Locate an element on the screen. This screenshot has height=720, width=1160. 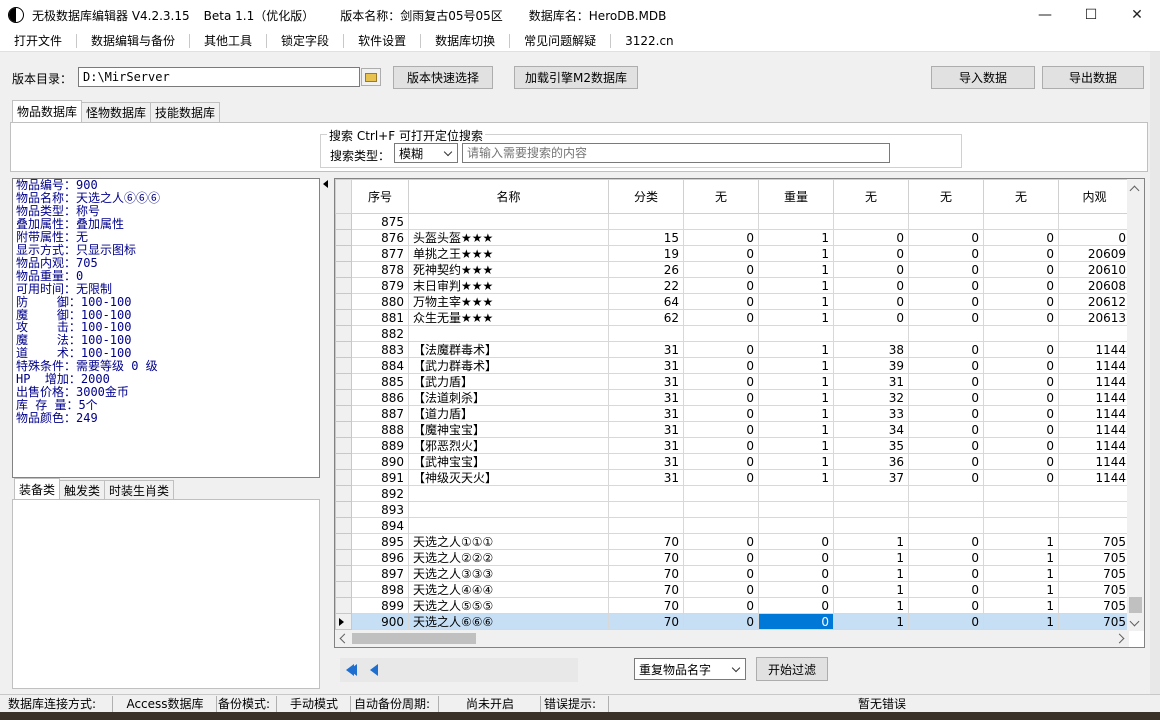
tab-item-db: 物品数据库 is located at coordinates (47, 111).